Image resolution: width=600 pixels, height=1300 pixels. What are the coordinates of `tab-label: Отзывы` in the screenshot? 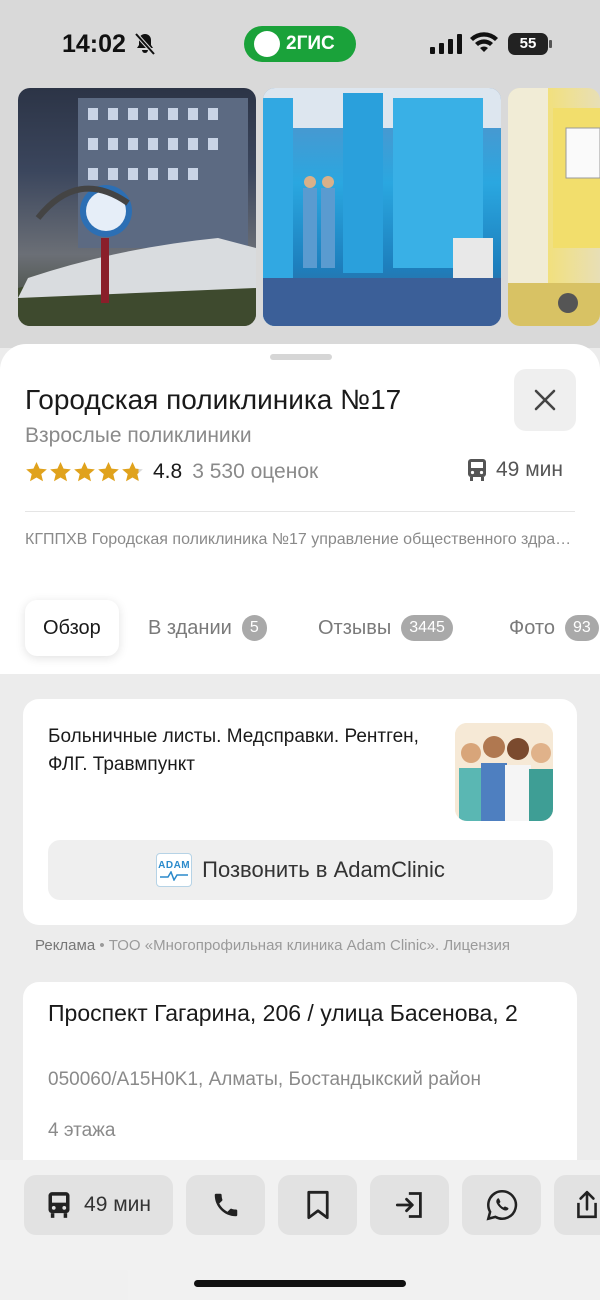 It's located at (355, 627).